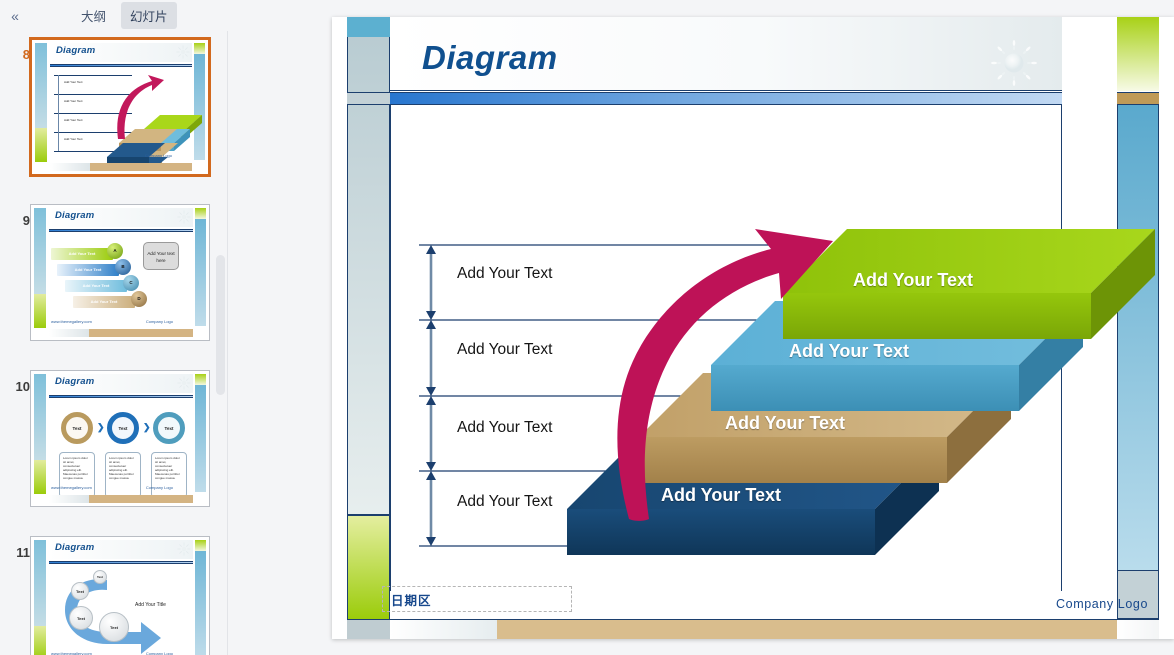 This screenshot has width=1174, height=655. What do you see at coordinates (15, 15) in the screenshot?
I see `collapse-panel-icon: «` at bounding box center [15, 15].